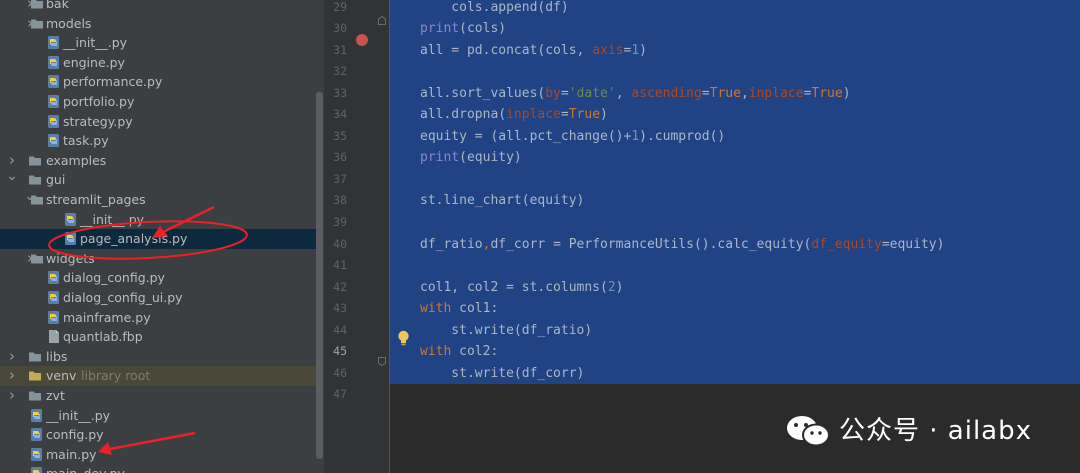  What do you see at coordinates (158, 416) in the screenshot?
I see `tree-item-init3: __init__.py` at bounding box center [158, 416].